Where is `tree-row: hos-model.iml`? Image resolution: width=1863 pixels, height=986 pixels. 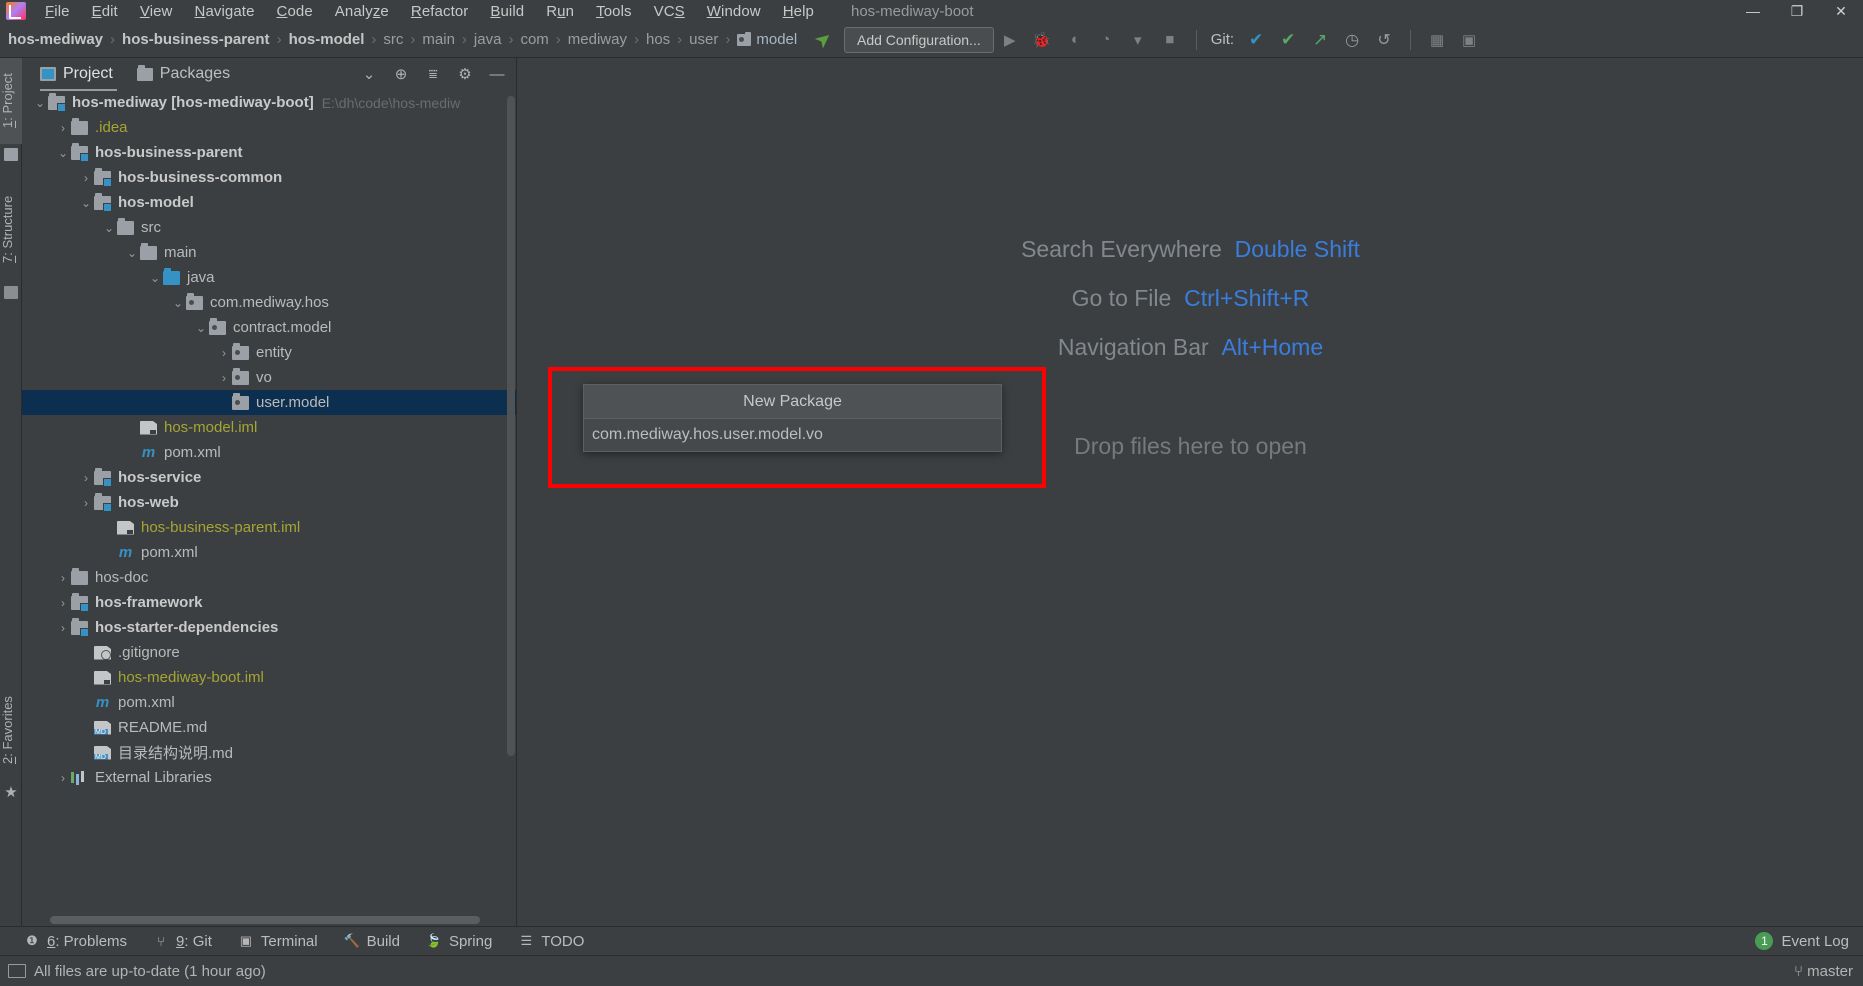 tree-row: hos-model.iml is located at coordinates (269, 427).